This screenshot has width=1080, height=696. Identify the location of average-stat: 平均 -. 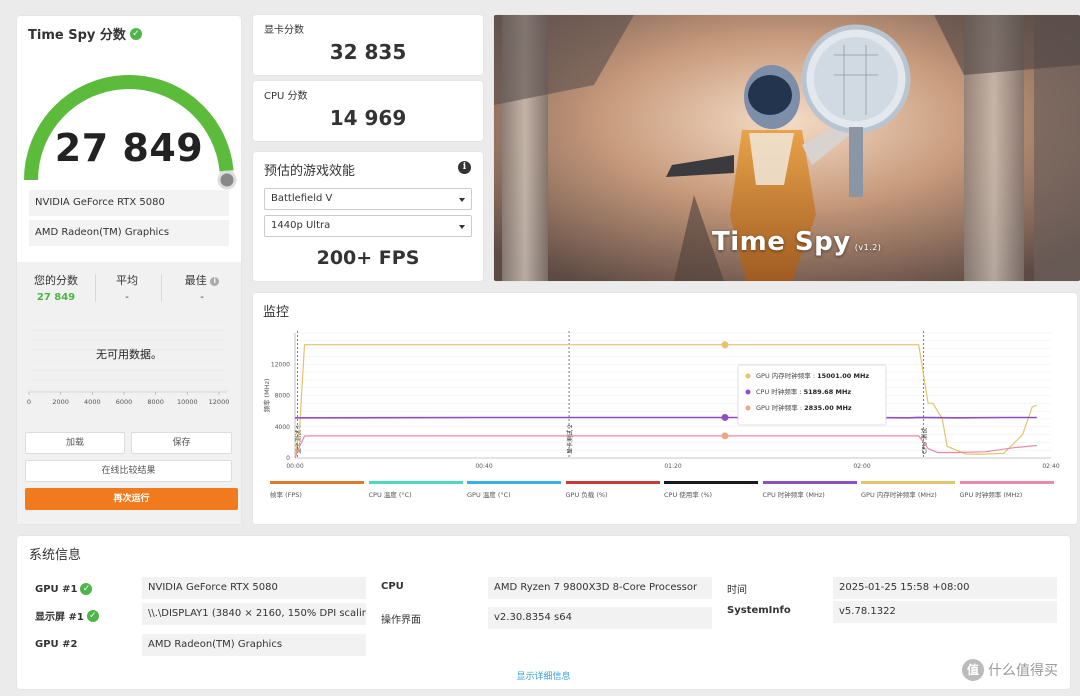
(127, 288).